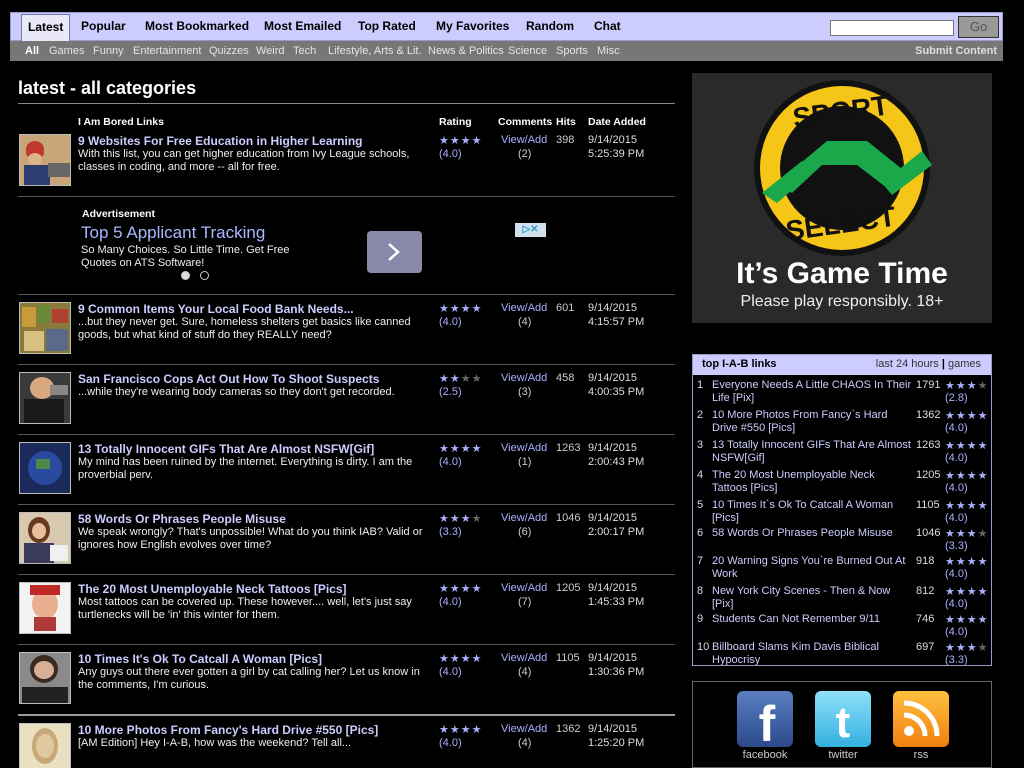 The width and height of the screenshot is (1024, 768). I want to click on column-header-rating: Rating, so click(455, 122).